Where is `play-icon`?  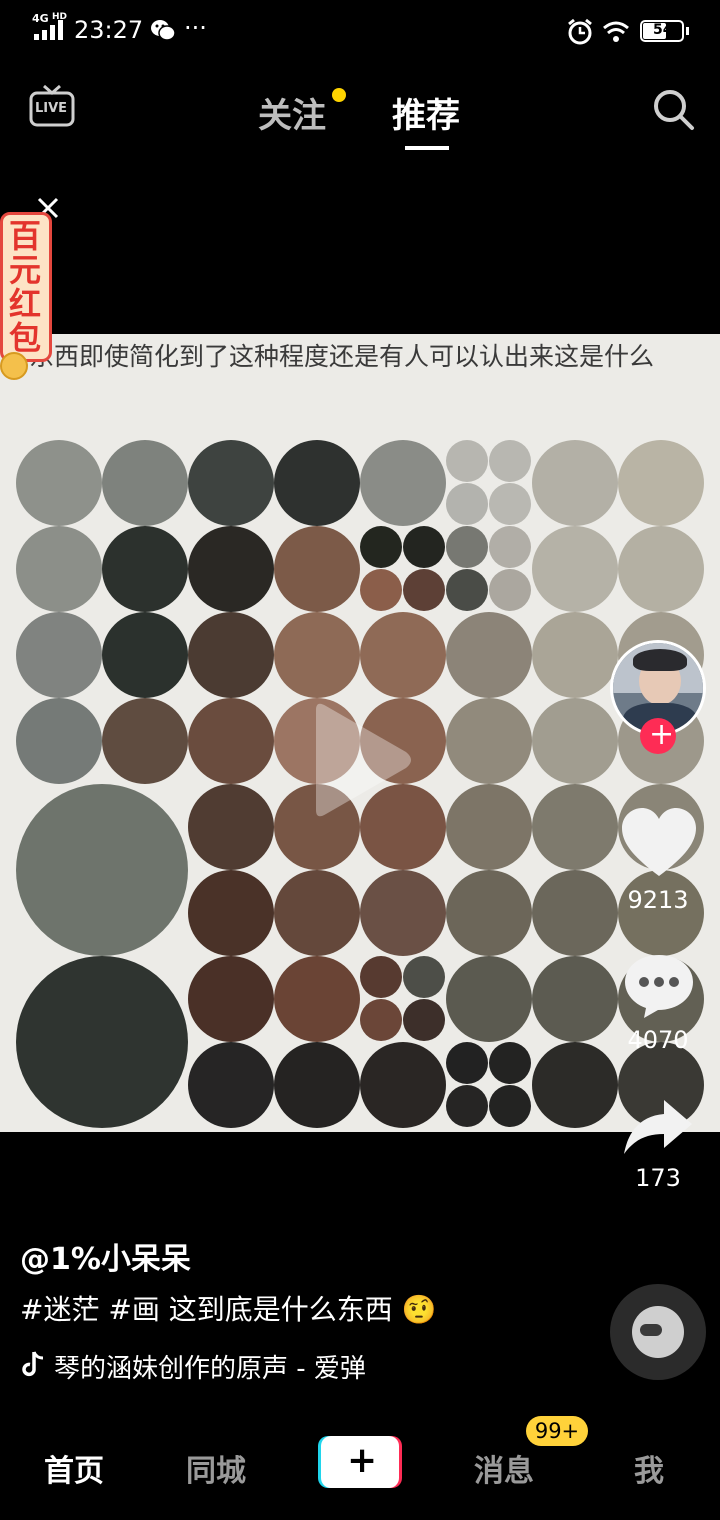
play-icon is located at coordinates (361, 762).